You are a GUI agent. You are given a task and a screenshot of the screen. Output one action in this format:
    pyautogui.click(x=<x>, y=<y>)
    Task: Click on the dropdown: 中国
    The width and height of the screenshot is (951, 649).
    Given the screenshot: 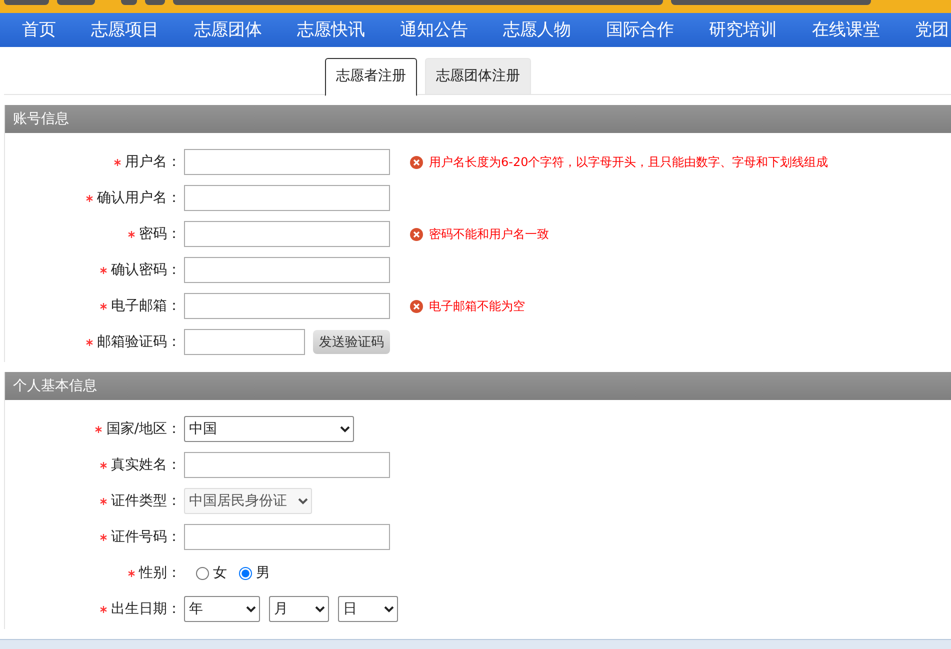 What is the action you would take?
    pyautogui.click(x=269, y=429)
    